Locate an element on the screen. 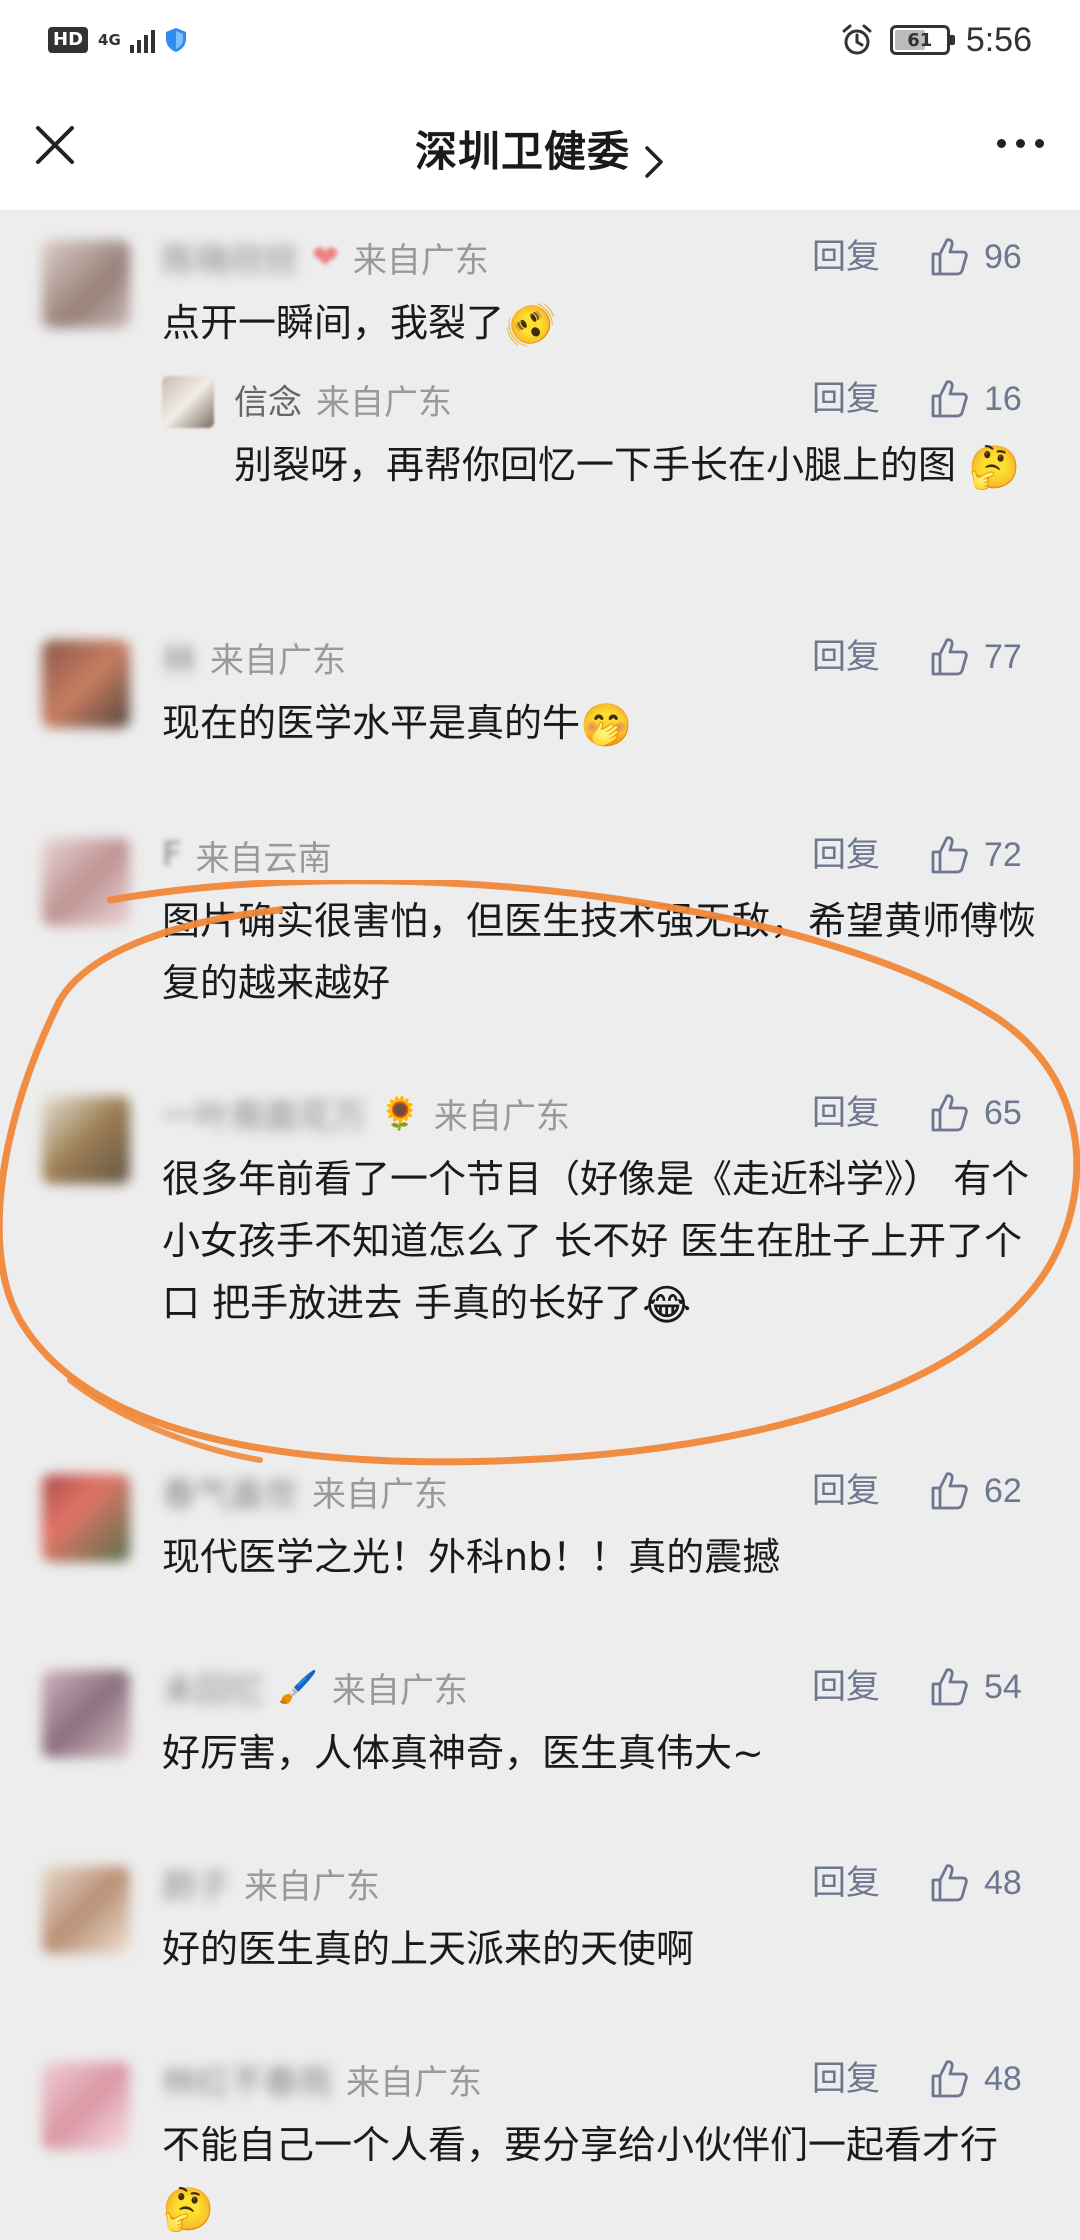  chevron-right-icon is located at coordinates (654, 161).